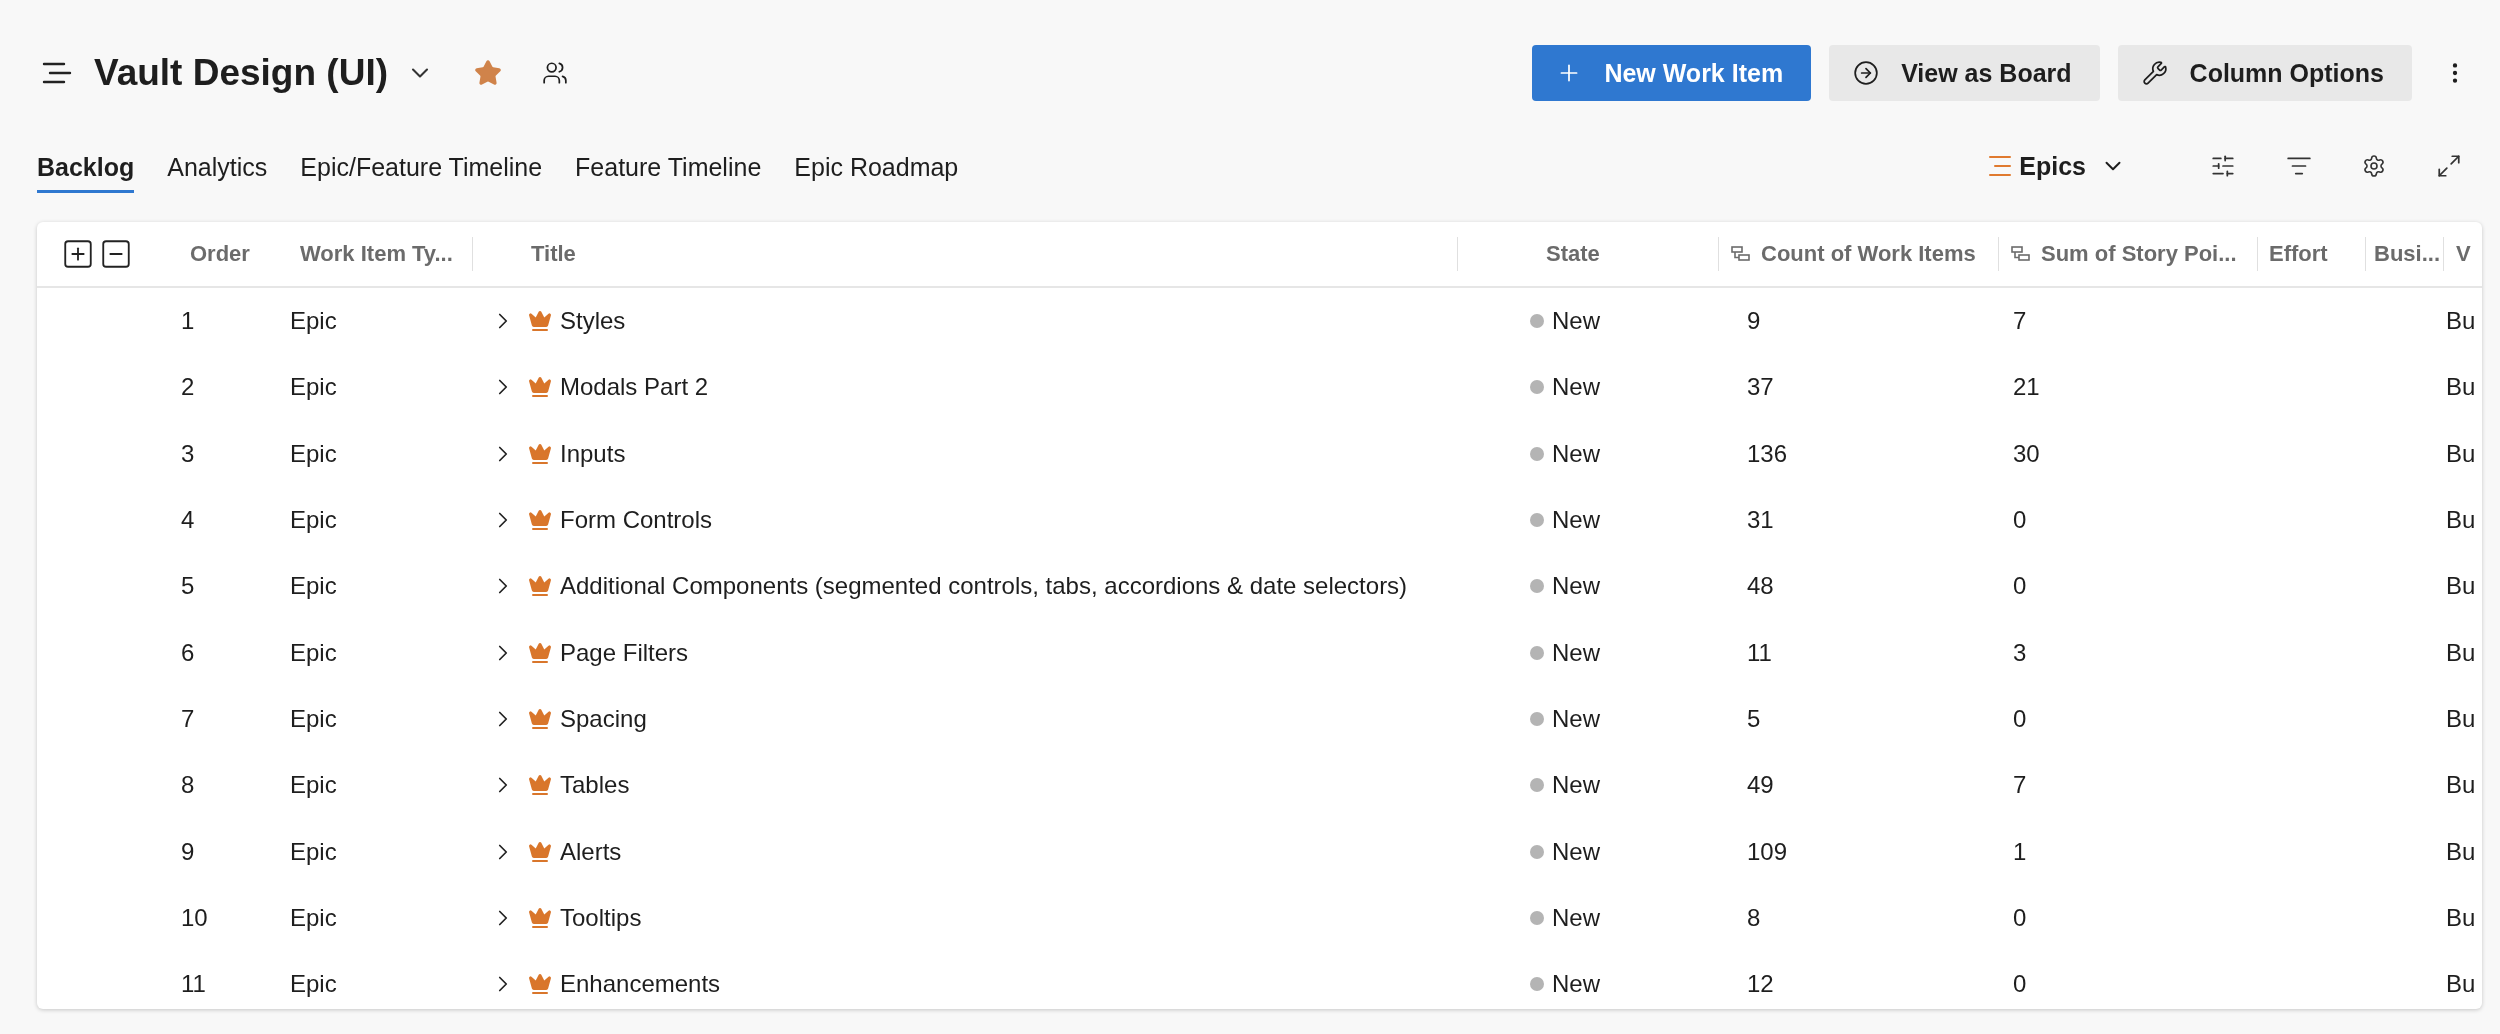 This screenshot has height=1034, width=2500. What do you see at coordinates (591, 851) in the screenshot?
I see `work-item-title: Alerts` at bounding box center [591, 851].